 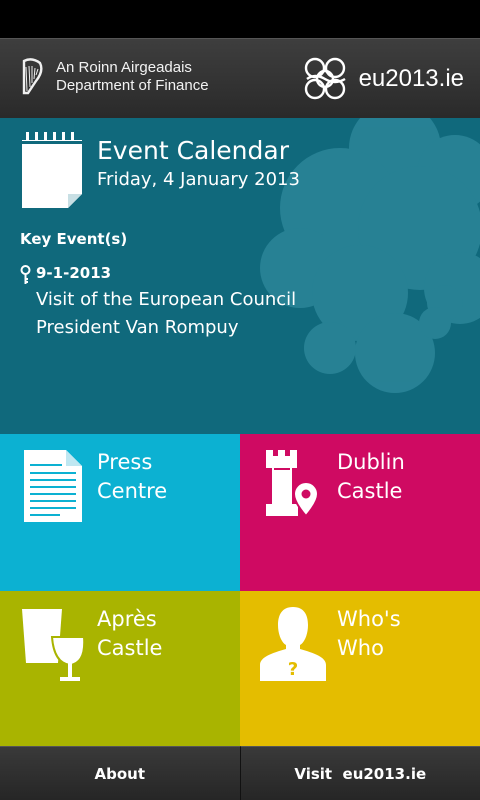 What do you see at coordinates (360, 512) in the screenshot?
I see `dublin-castle-tile: Dublin Castle` at bounding box center [360, 512].